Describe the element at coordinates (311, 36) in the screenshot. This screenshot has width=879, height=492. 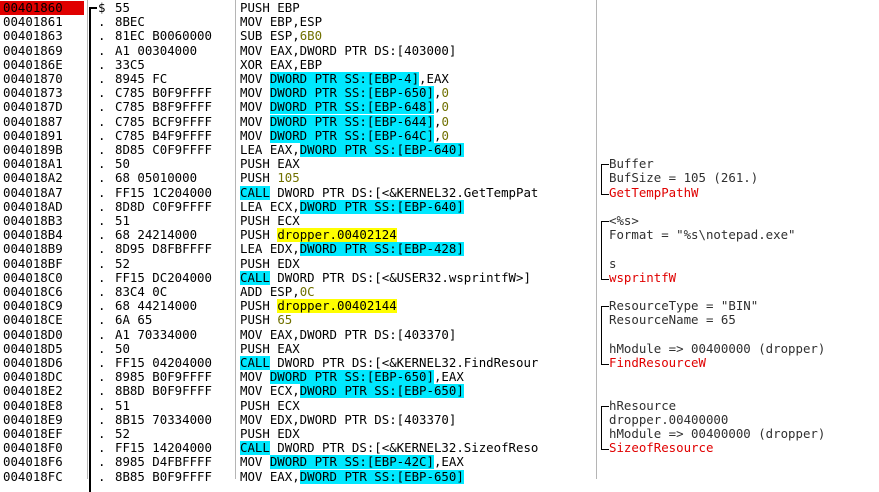
I see `immediate-operand: 6B0` at that location.